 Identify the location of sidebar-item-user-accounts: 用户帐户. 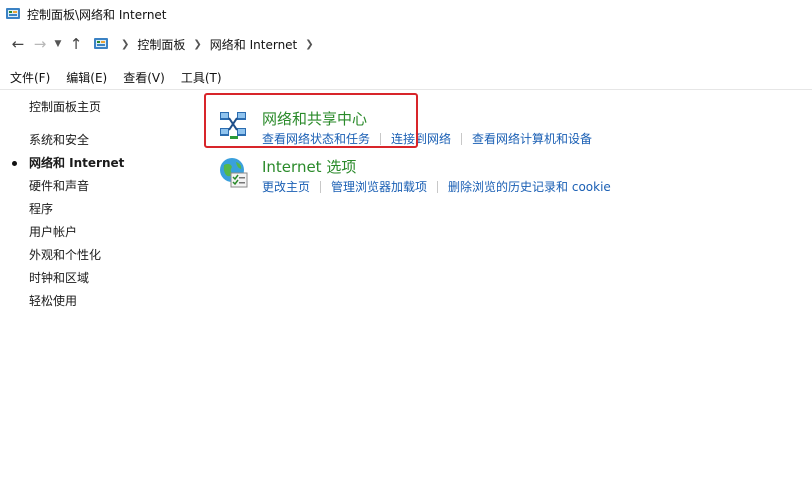
(95, 232).